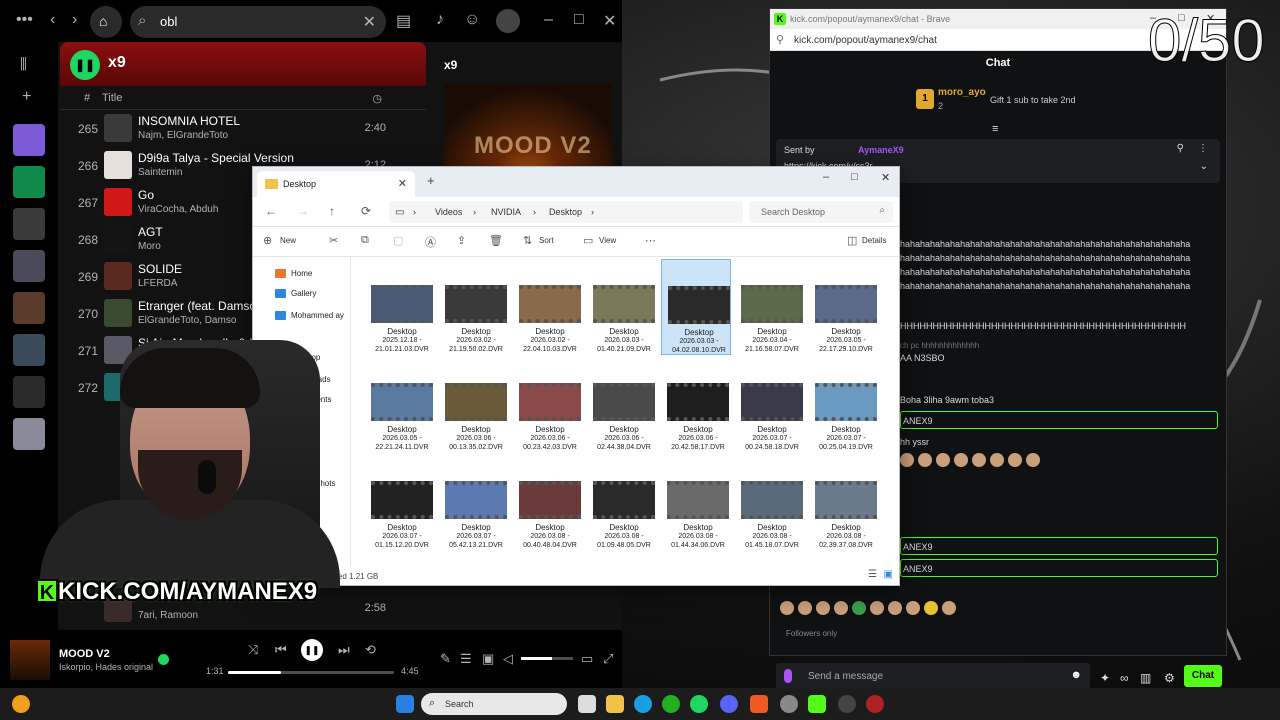 The image size is (1280, 720). What do you see at coordinates (344, 650) in the screenshot?
I see `next-icon: ⏭` at bounding box center [344, 650].